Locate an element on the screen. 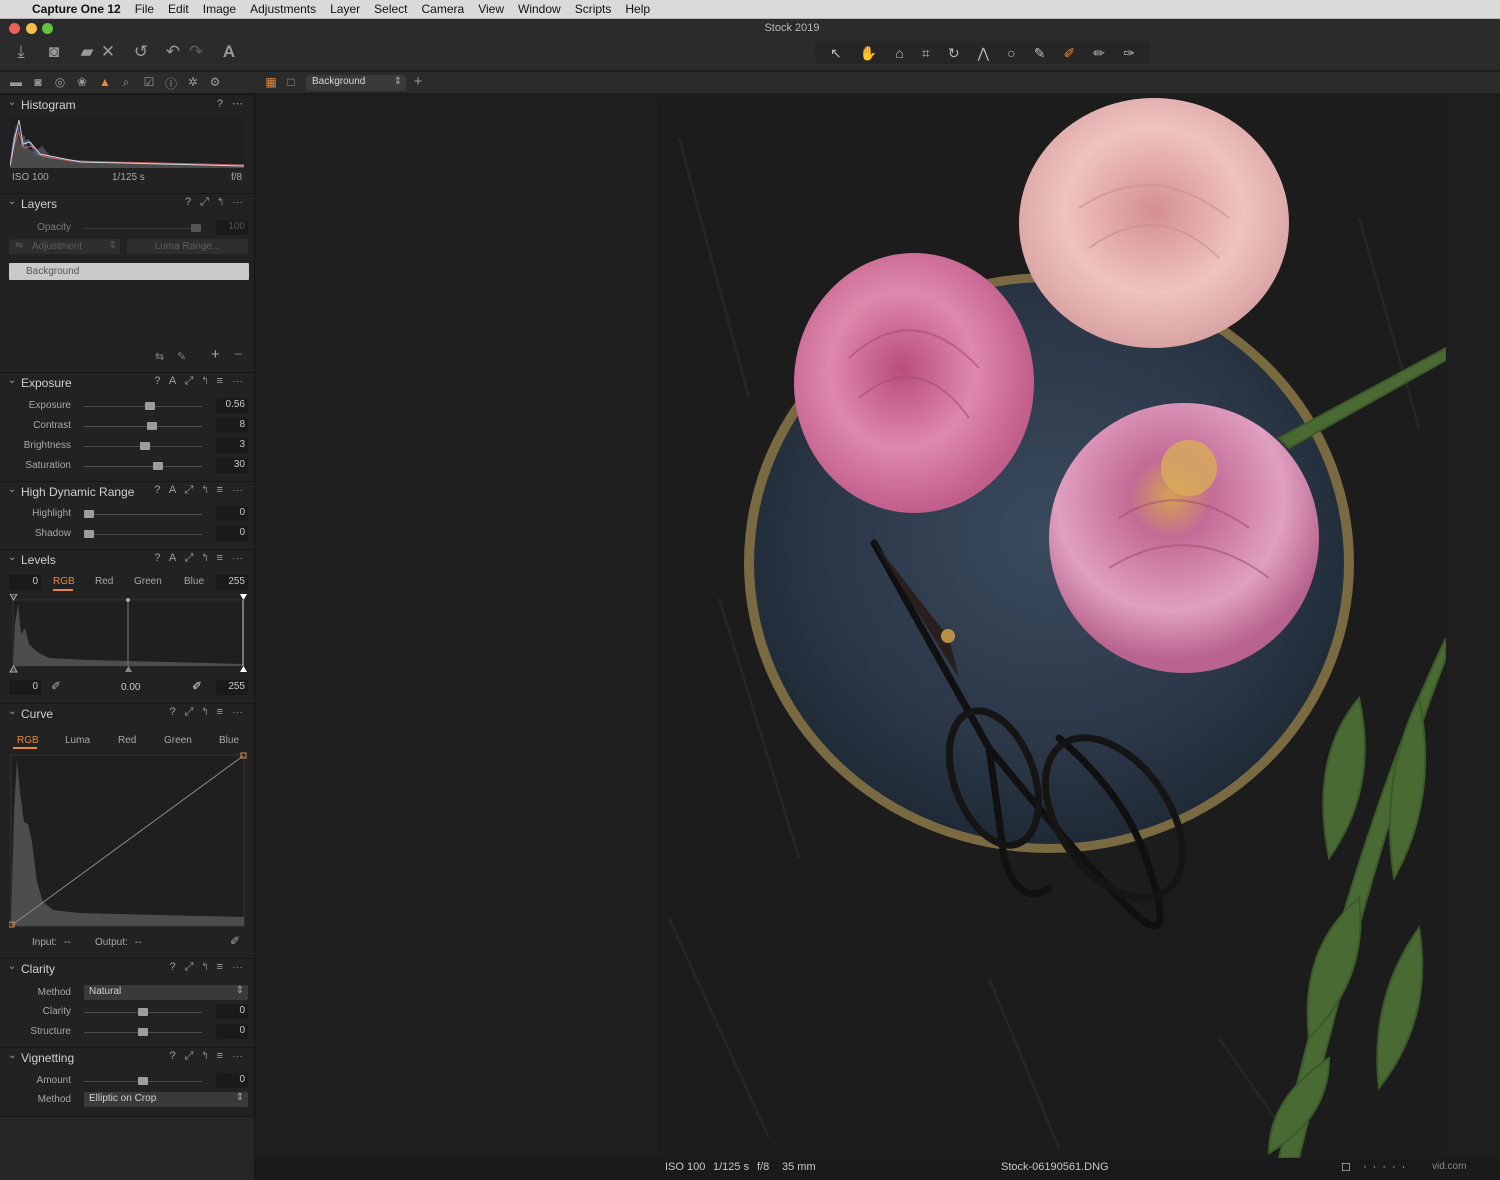 The image size is (1500, 1180). vignetting-method-select: Elliptic on Crop ⇕ is located at coordinates (166, 1099).